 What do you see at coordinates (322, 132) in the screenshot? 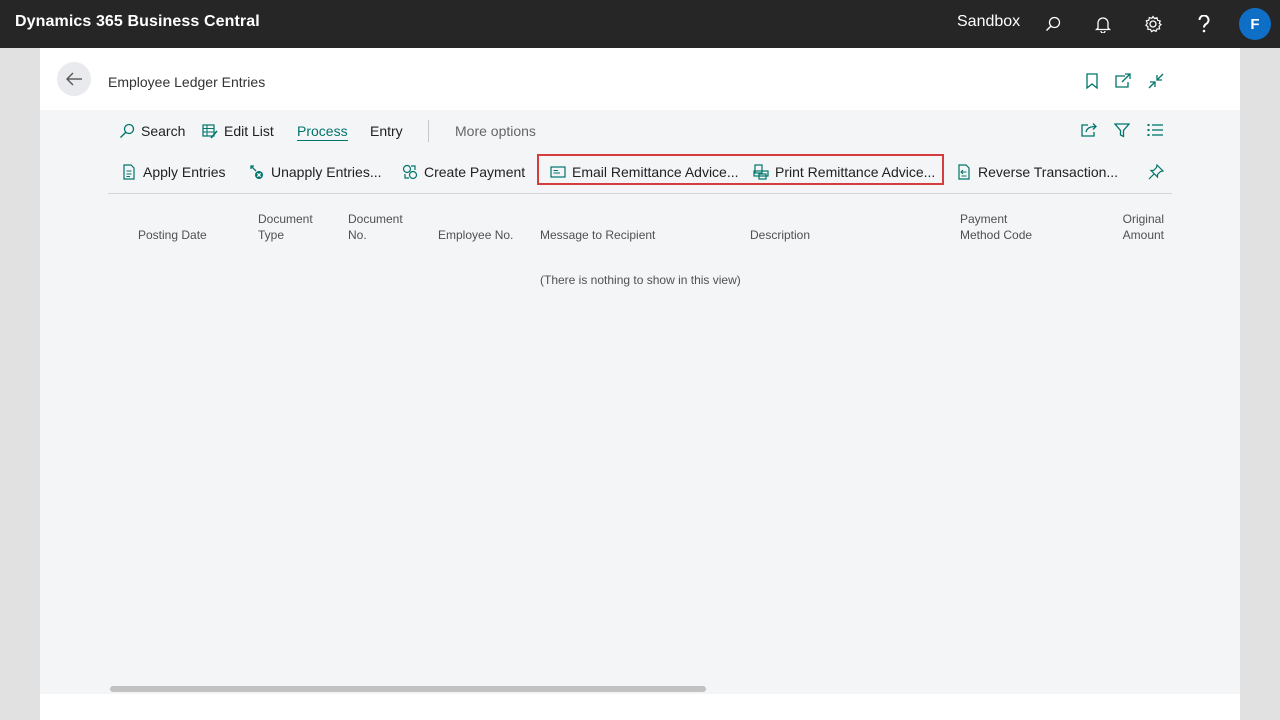
I see `tab-process: Process` at bounding box center [322, 132].